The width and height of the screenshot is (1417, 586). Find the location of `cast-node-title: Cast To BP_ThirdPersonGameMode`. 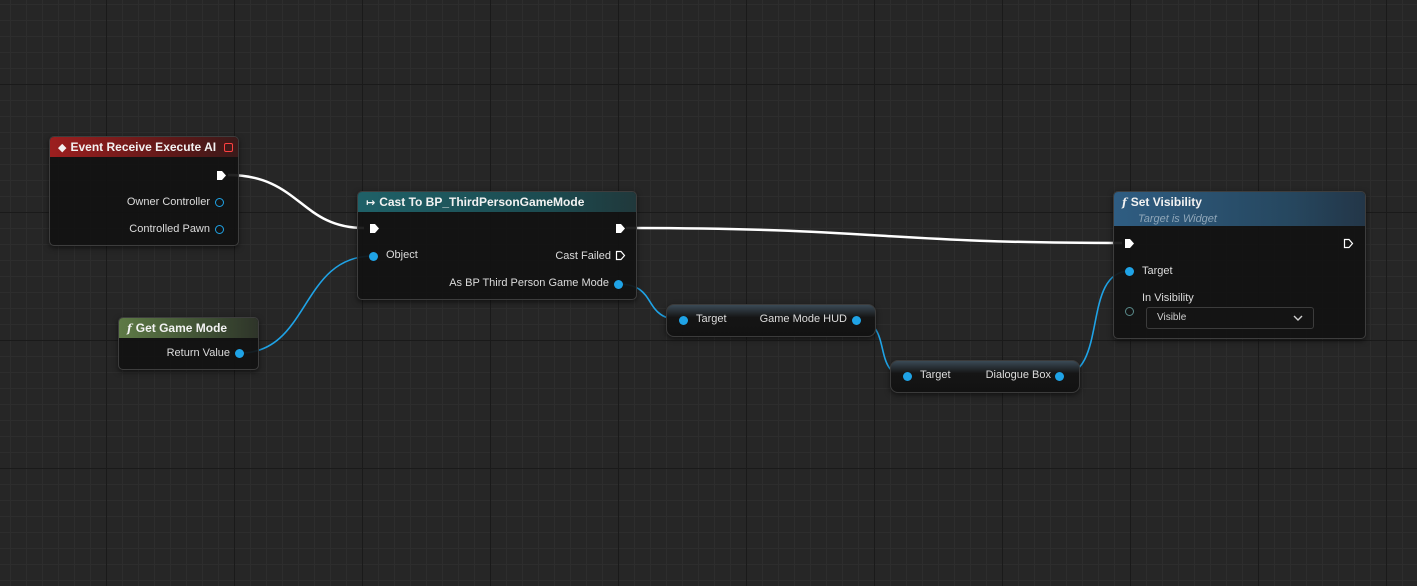

cast-node-title: Cast To BP_ThirdPersonGameMode is located at coordinates (482, 202).